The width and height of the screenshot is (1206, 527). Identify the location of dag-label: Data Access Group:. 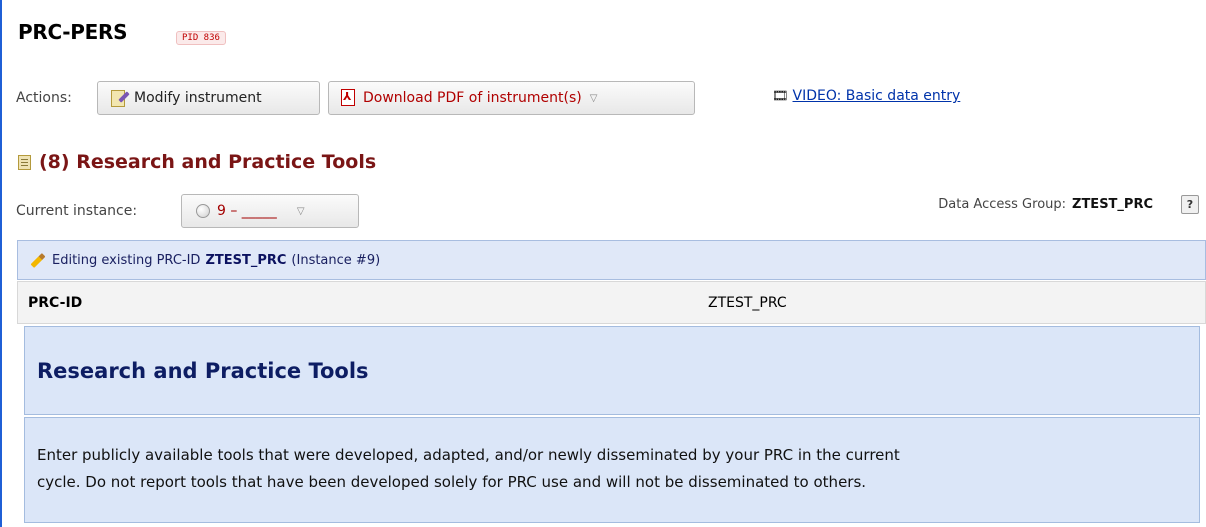
(1002, 204).